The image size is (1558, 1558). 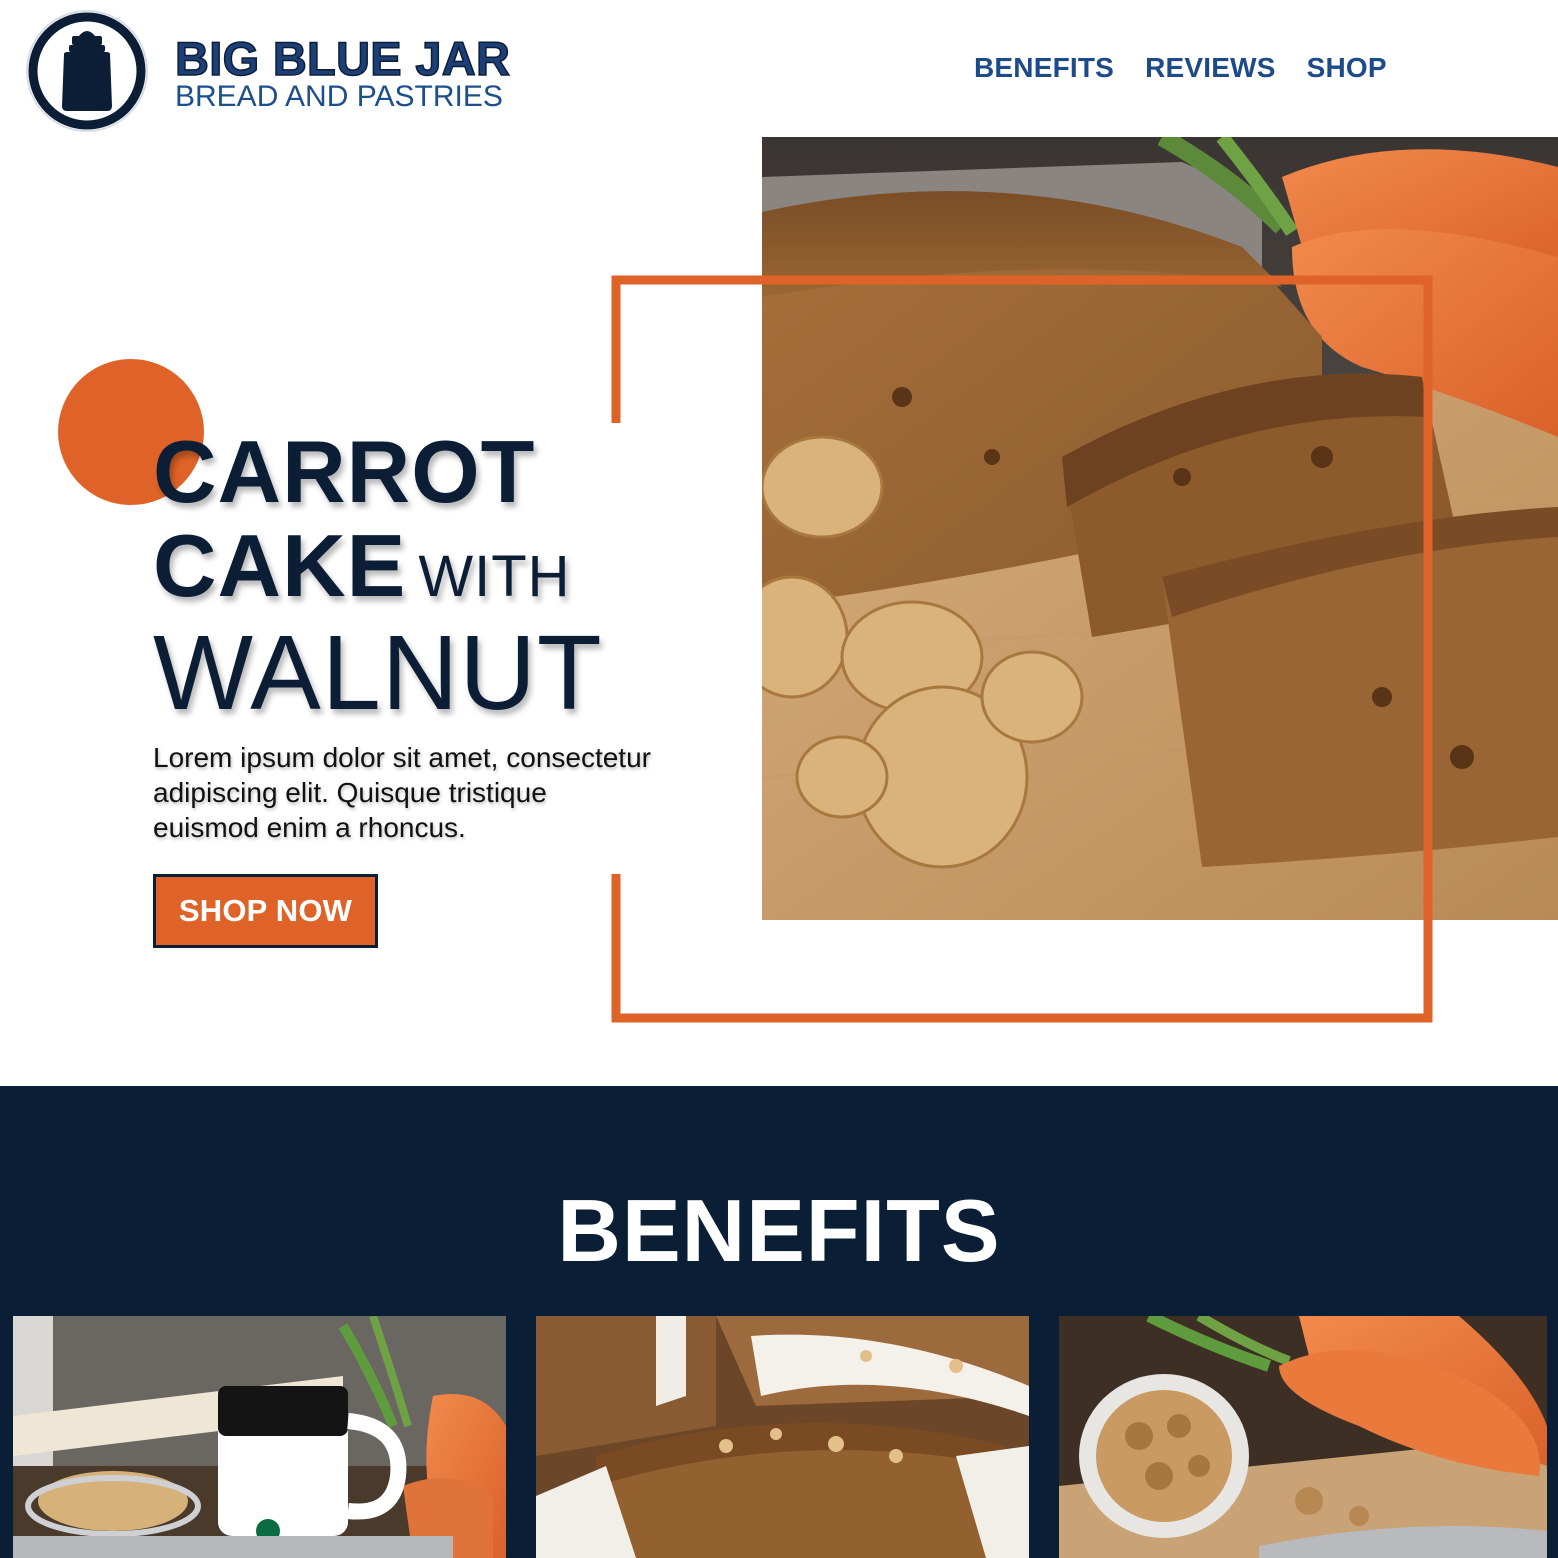 What do you see at coordinates (339, 96) in the screenshot?
I see `brand-tagline: BREAD AND PASTRIES` at bounding box center [339, 96].